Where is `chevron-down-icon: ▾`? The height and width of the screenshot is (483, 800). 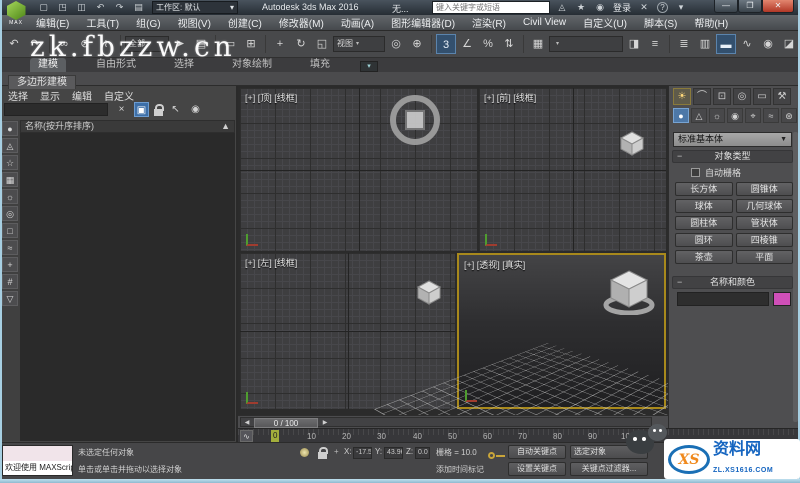 chevron-down-icon: ▾ is located at coordinates (681, 7).